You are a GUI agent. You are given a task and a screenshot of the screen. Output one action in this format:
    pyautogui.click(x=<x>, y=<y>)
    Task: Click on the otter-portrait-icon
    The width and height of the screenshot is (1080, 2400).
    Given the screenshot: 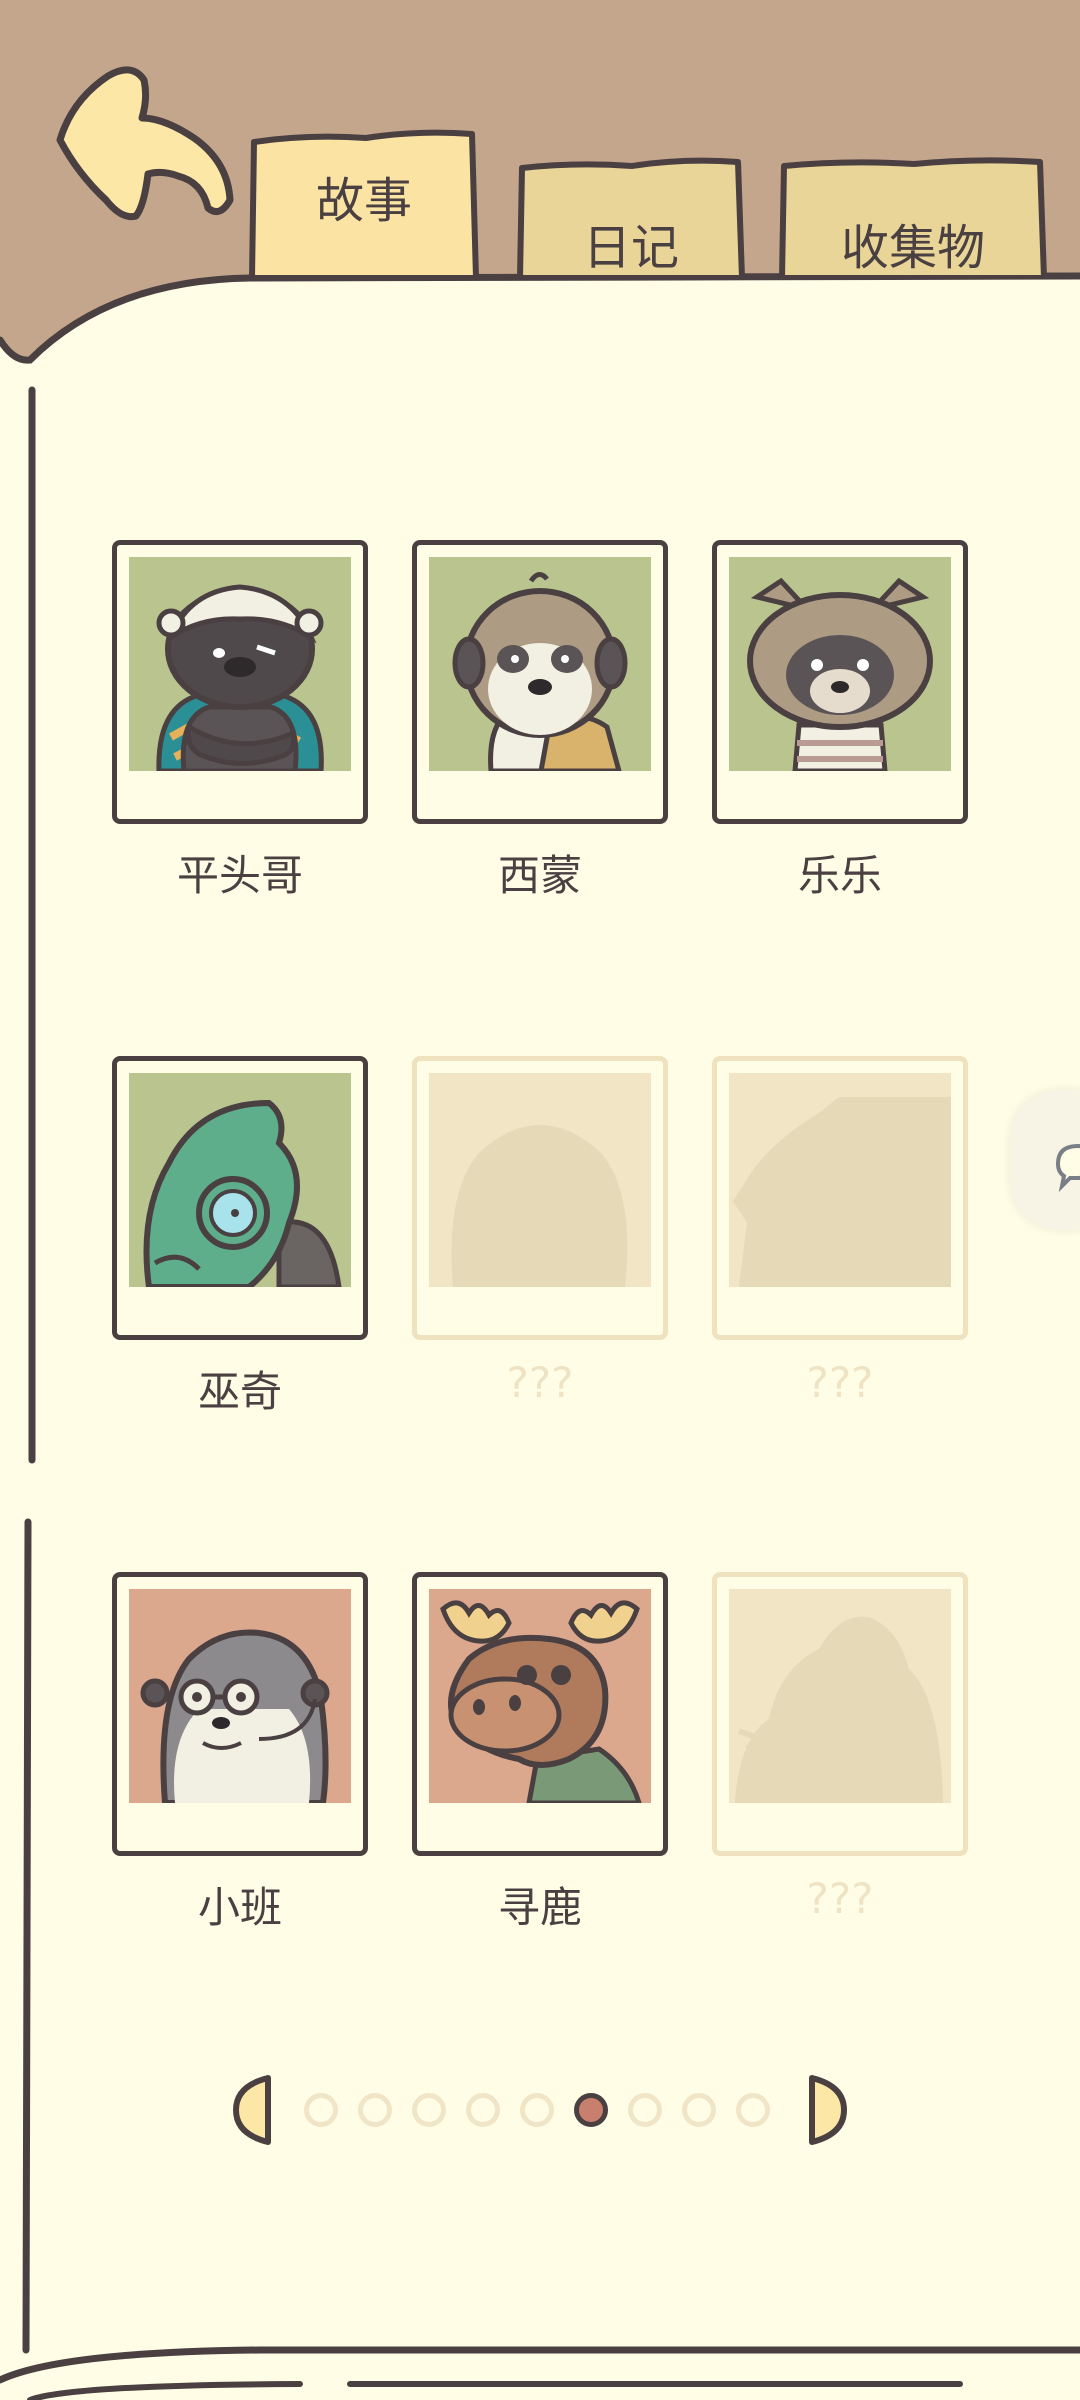 What is the action you would take?
    pyautogui.click(x=235, y=1716)
    